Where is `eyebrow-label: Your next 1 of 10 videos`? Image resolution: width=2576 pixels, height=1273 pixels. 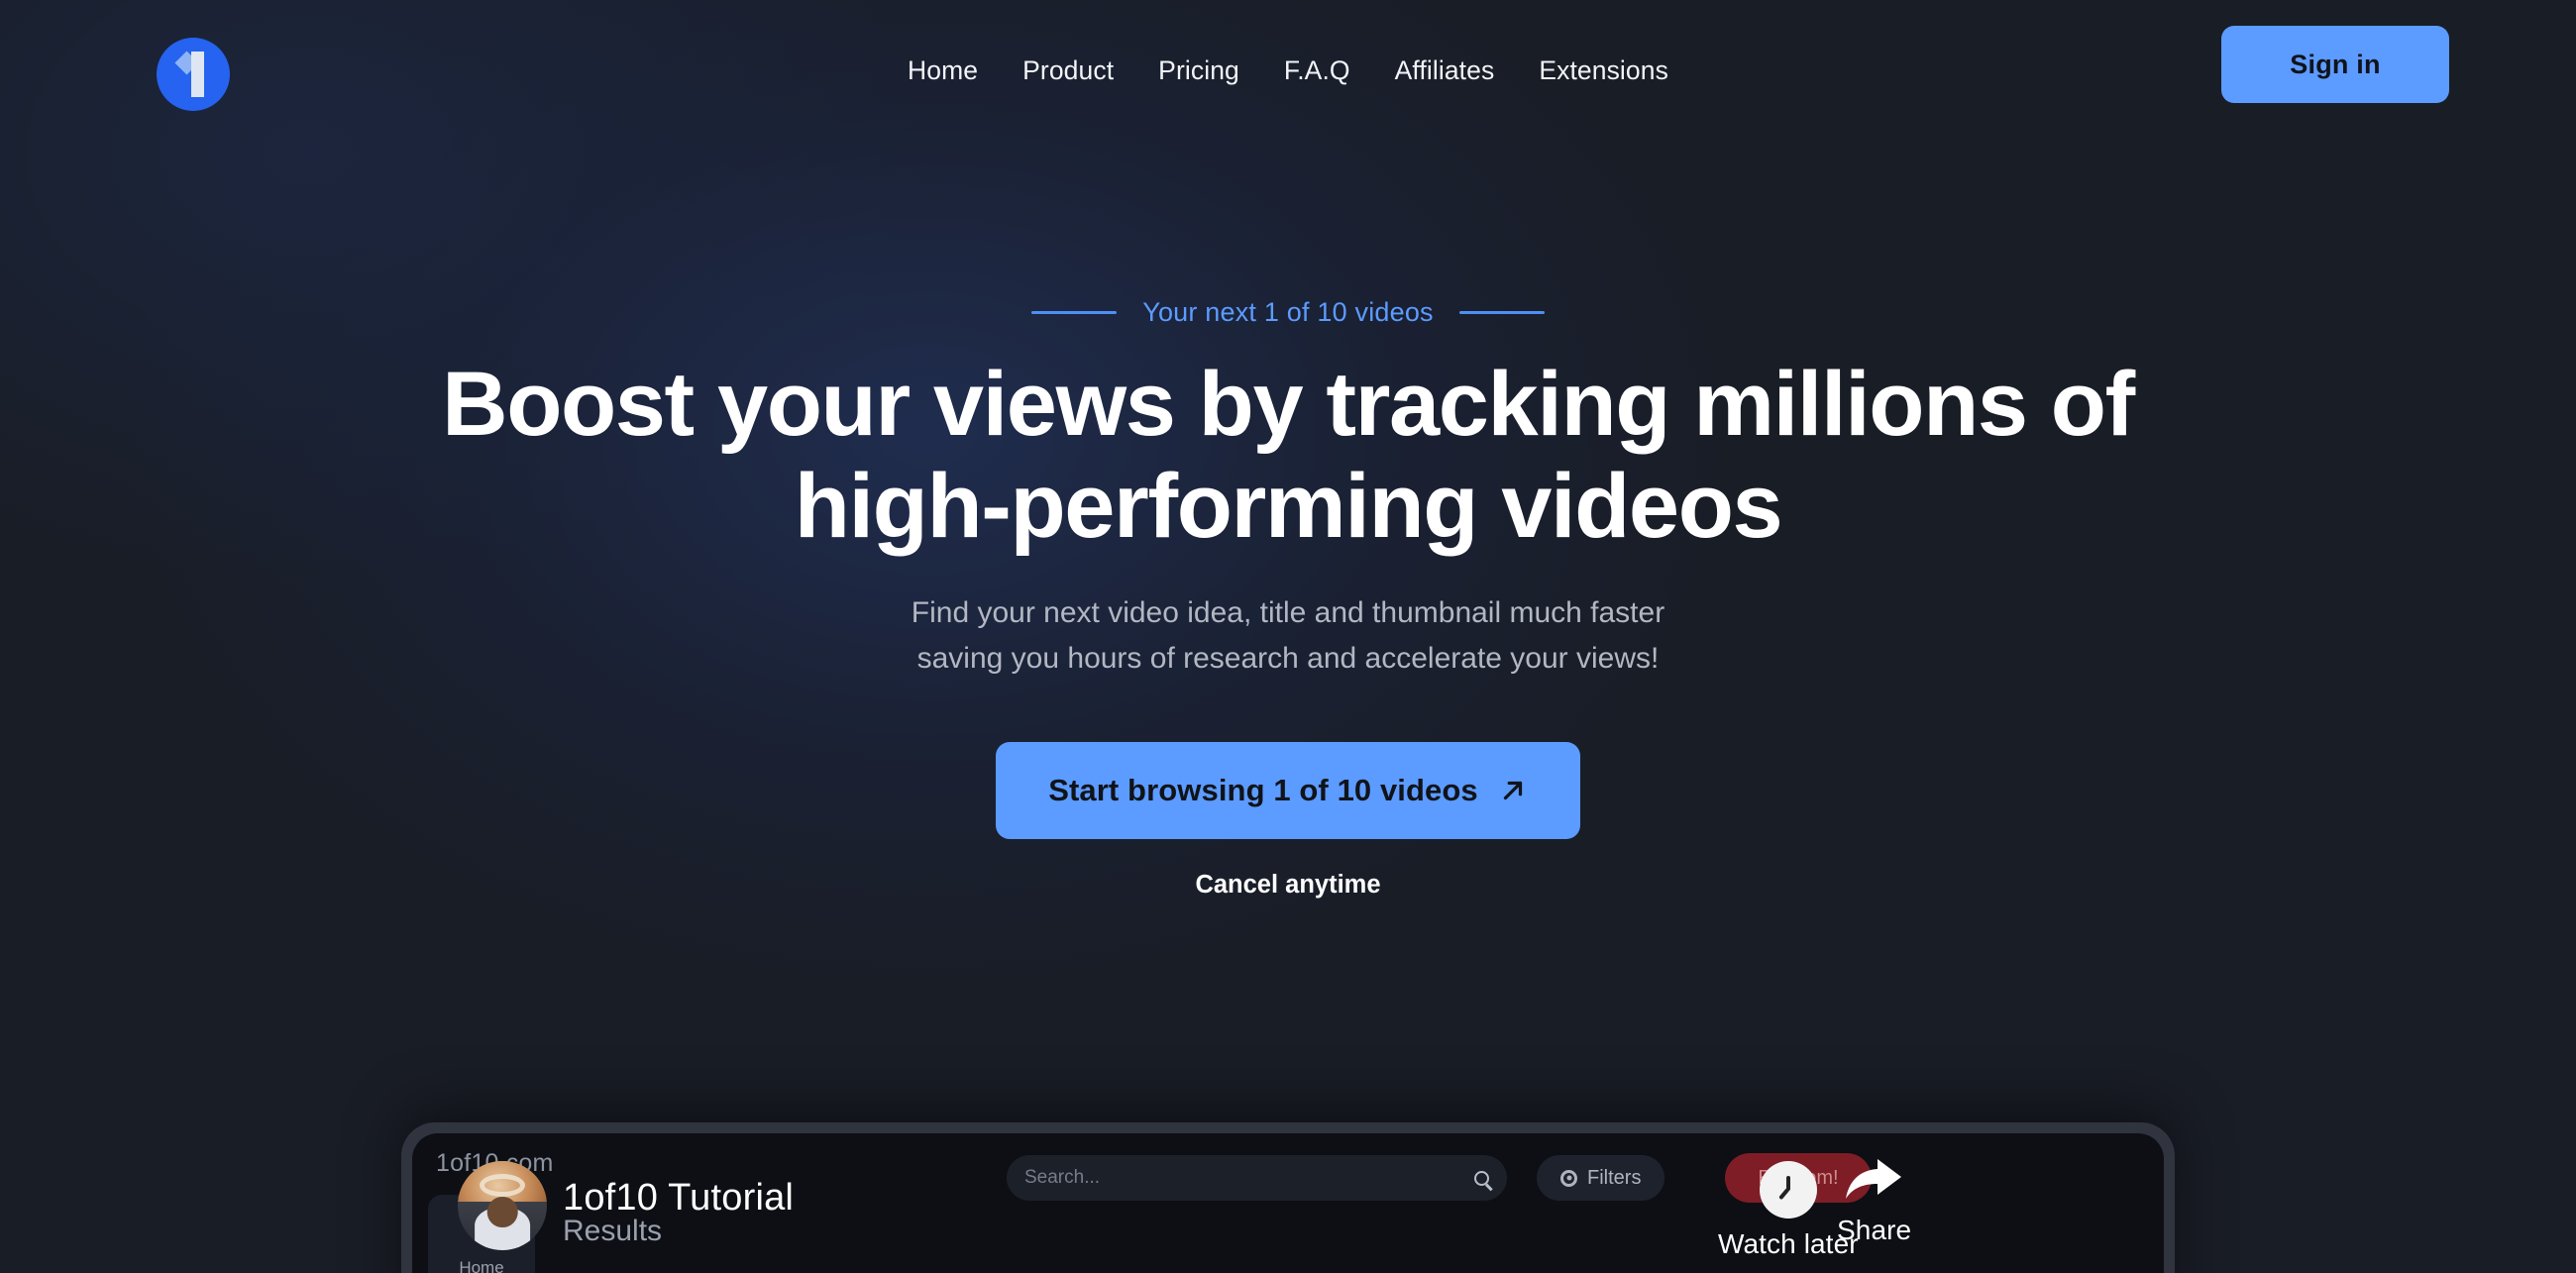 eyebrow-label: Your next 1 of 10 videos is located at coordinates (1288, 312).